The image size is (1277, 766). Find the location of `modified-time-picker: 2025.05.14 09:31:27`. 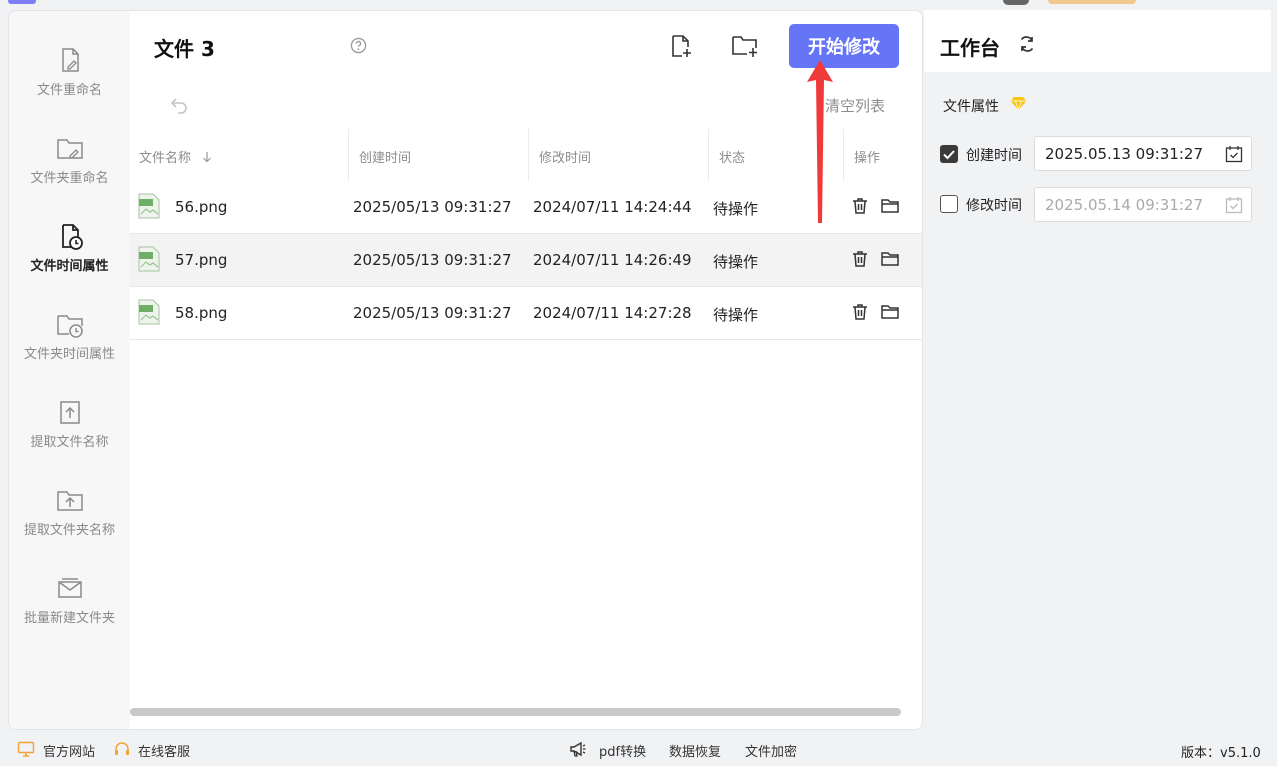

modified-time-picker: 2025.05.14 09:31:27 is located at coordinates (1143, 204).